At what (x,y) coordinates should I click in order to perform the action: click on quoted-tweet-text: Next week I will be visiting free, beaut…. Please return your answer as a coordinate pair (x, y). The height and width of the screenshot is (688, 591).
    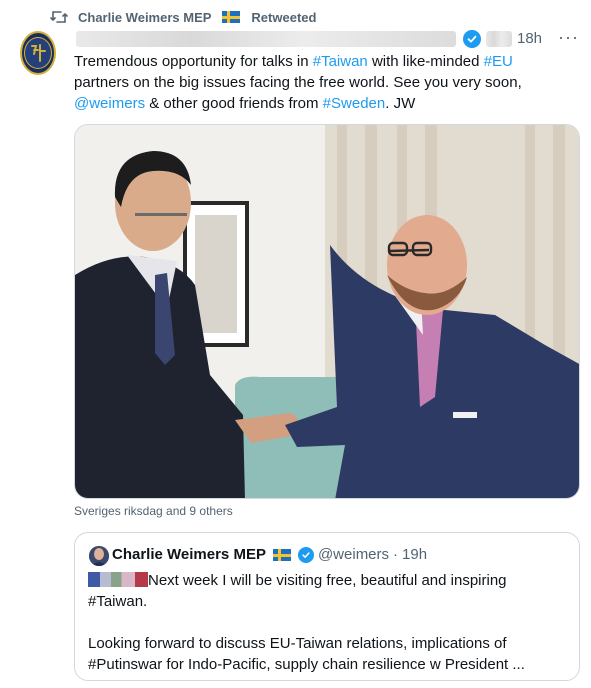
    Looking at the image, I should click on (328, 622).